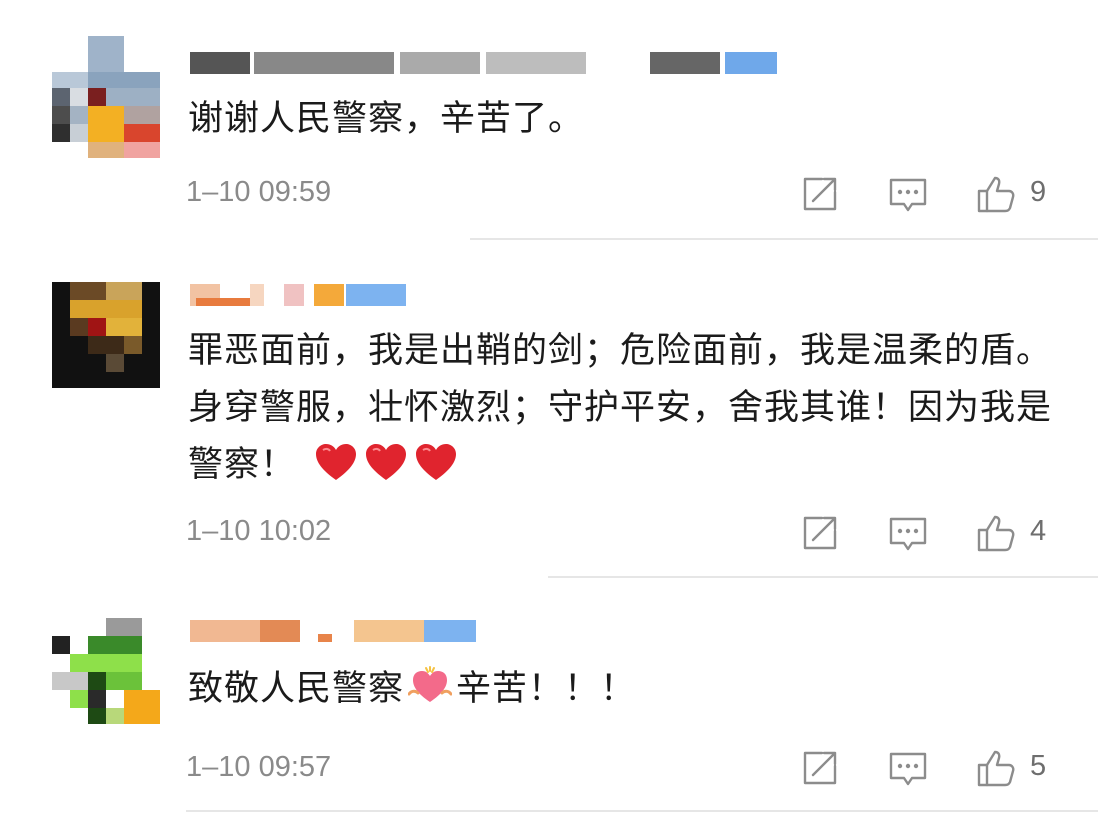  Describe the element at coordinates (929, 194) in the screenshot. I see `action-bar: 9` at that location.